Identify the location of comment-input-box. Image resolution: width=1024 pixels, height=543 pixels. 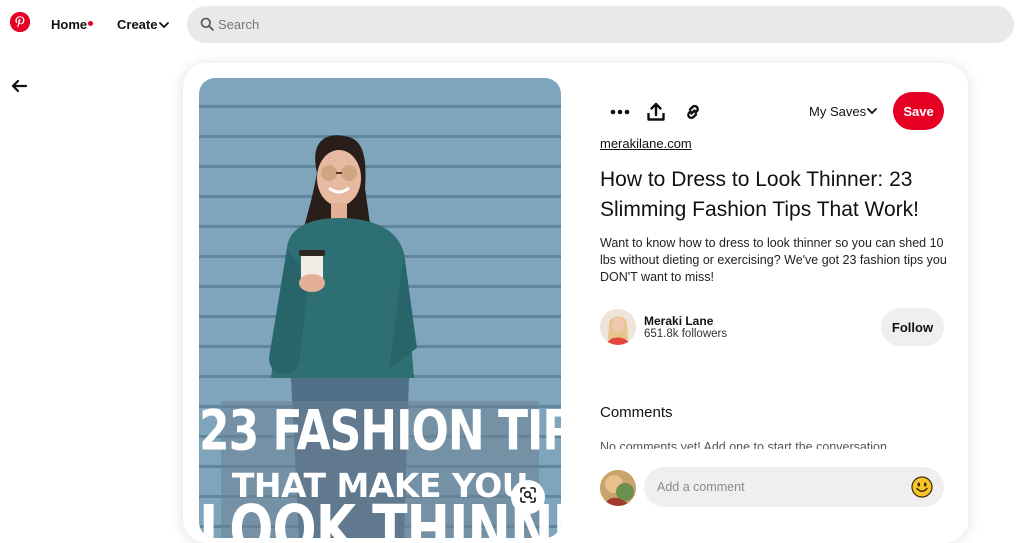
(794, 487).